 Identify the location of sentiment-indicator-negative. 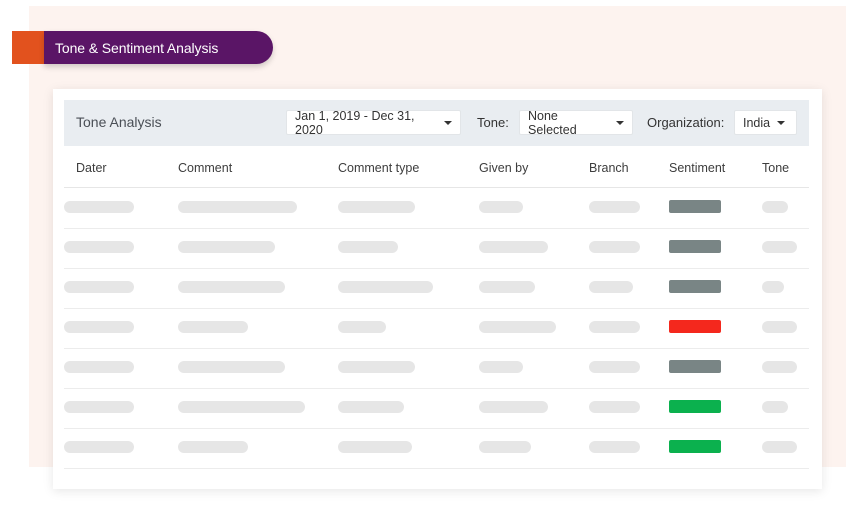
(695, 326).